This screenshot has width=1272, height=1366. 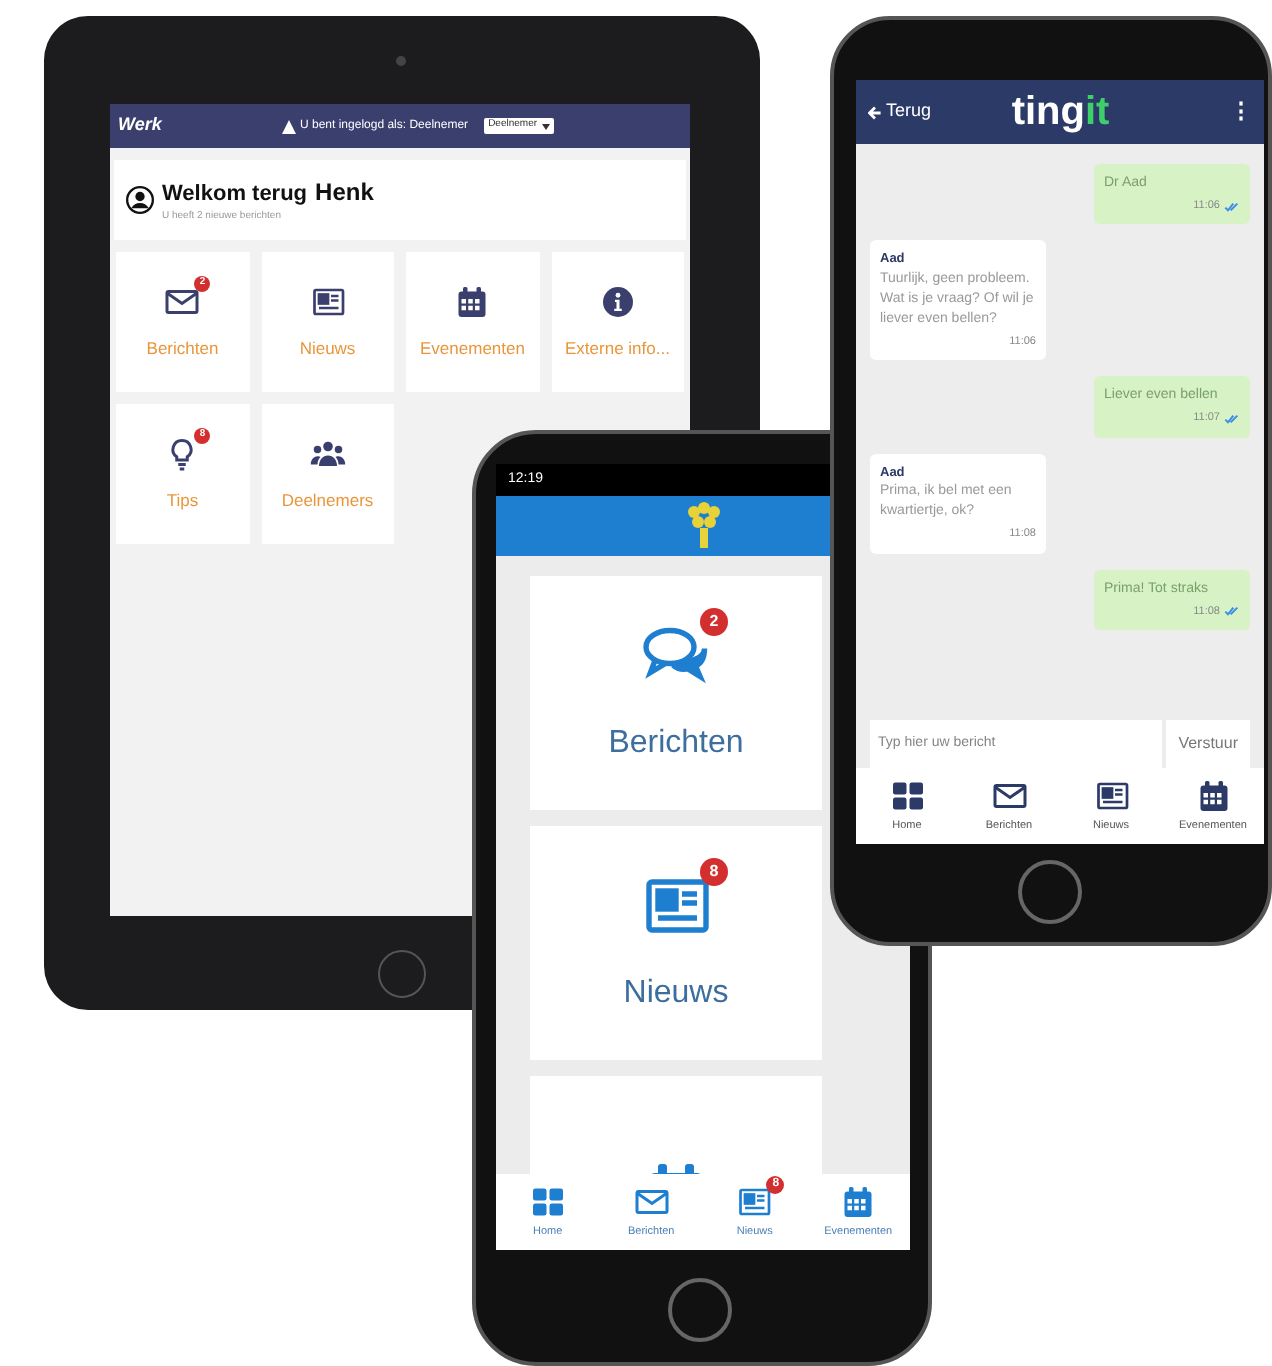 What do you see at coordinates (140, 200) in the screenshot?
I see `user-avatar-icon` at bounding box center [140, 200].